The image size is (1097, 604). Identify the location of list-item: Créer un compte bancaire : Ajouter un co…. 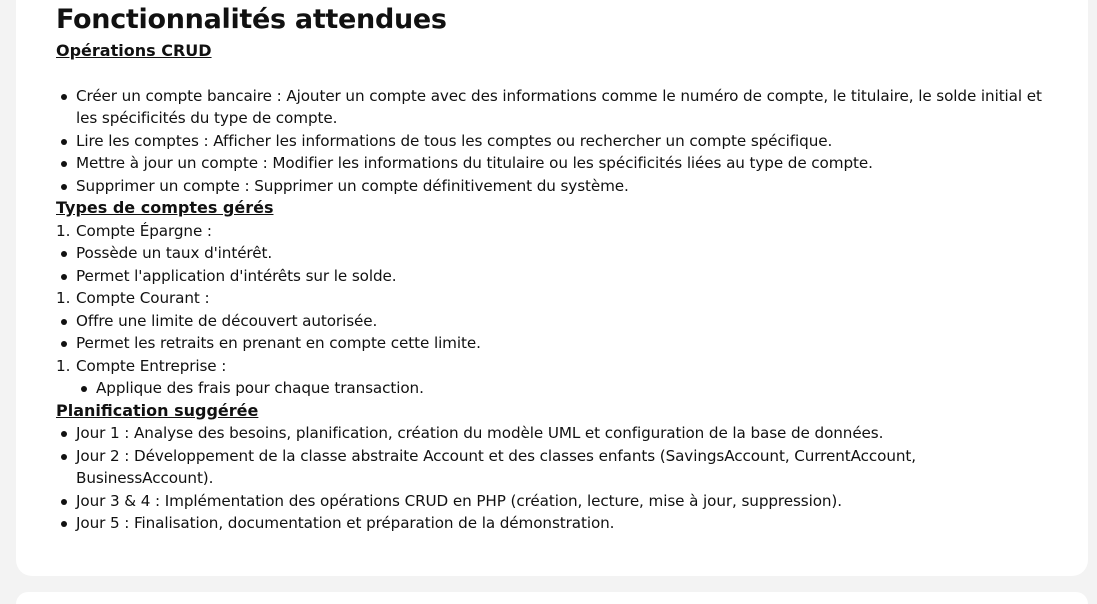
(556, 107).